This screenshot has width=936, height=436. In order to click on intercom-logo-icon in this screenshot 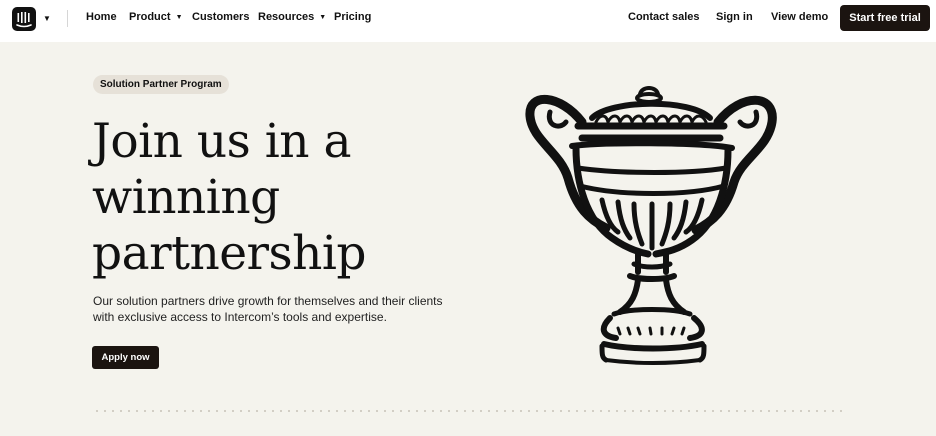, I will do `click(24, 19)`.